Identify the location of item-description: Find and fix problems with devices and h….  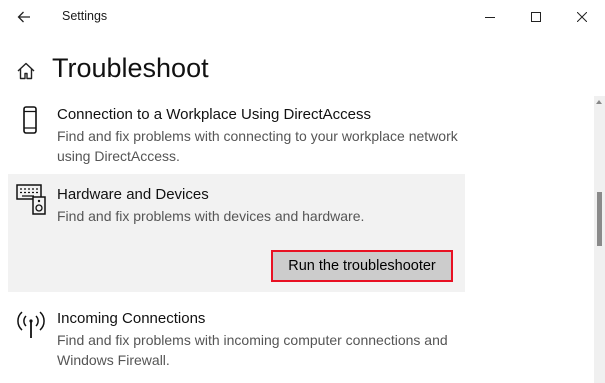
(211, 216).